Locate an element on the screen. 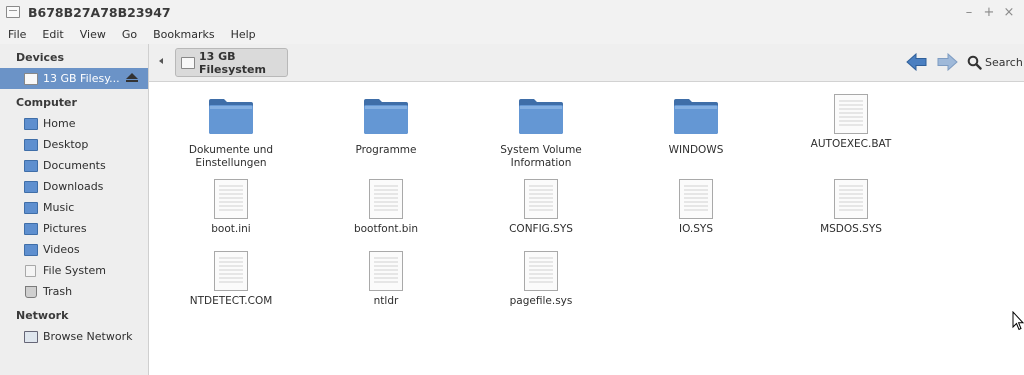  path-button-filesystem: 13 GB Filesystem is located at coordinates (231, 62).